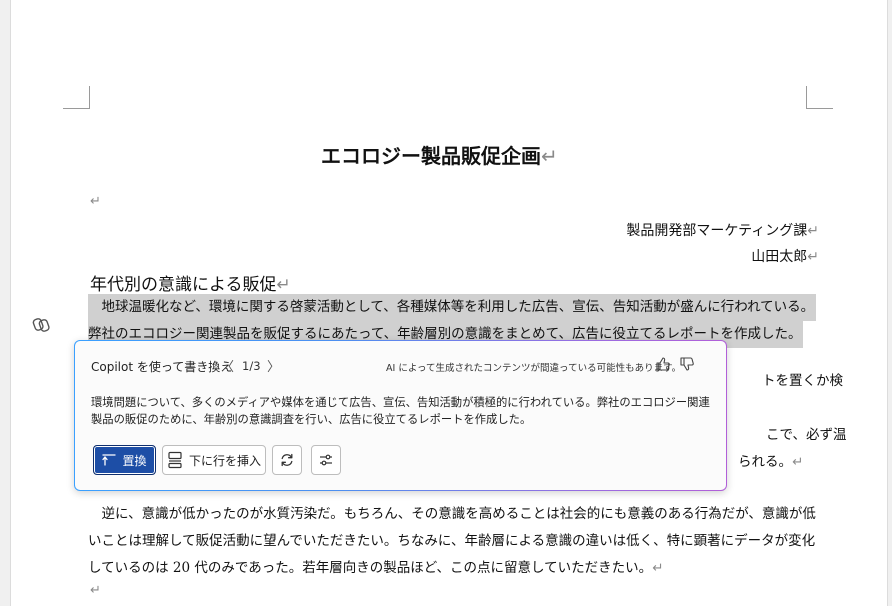 The height and width of the screenshot is (606, 892). Describe the element at coordinates (785, 256) in the screenshot. I see `author-line: 山田太郎↵` at that location.